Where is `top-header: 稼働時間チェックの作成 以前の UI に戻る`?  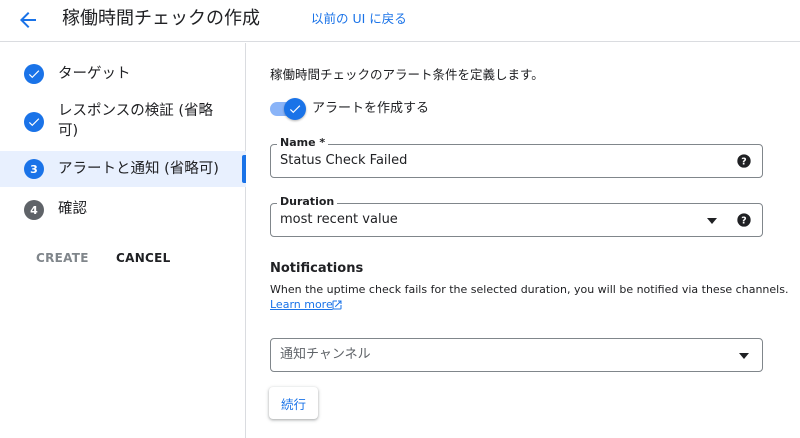
top-header: 稼働時間チェックの作成 以前の UI に戻る is located at coordinates (400, 21).